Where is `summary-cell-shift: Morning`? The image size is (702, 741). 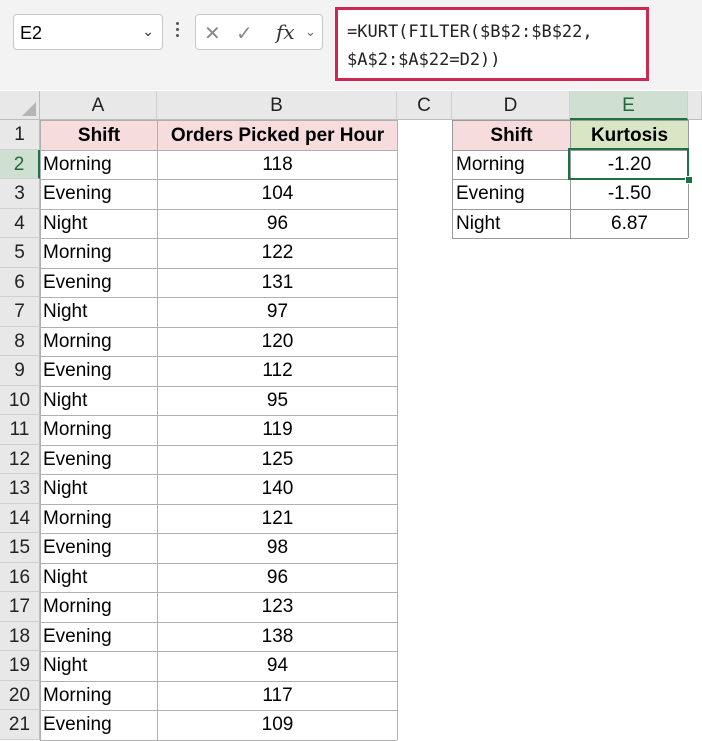 summary-cell-shift: Morning is located at coordinates (512, 165).